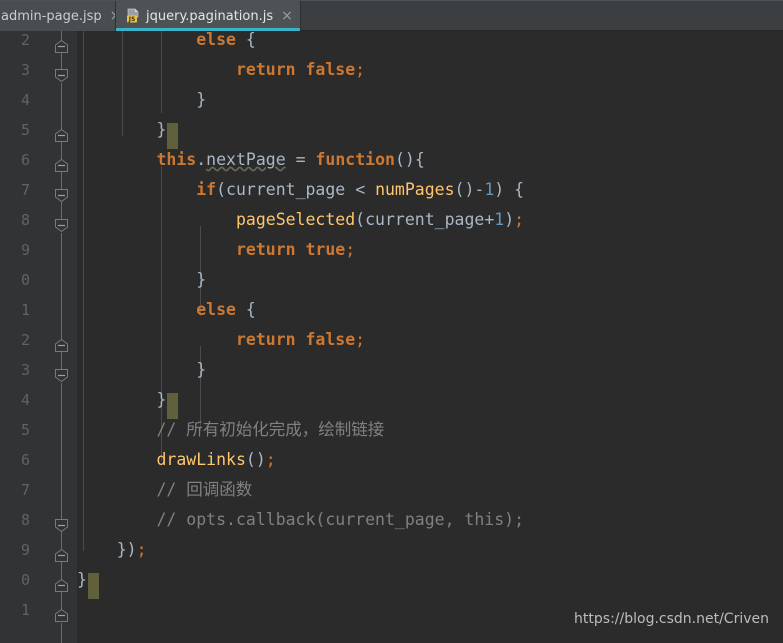  I want to click on code-token: this, so click(176, 159).